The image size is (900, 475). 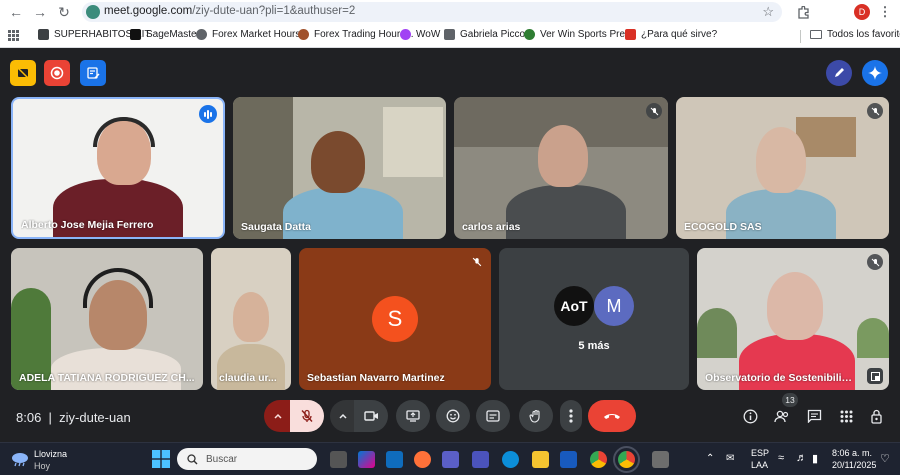 I want to click on participant-name: carlos arias, so click(x=491, y=227).